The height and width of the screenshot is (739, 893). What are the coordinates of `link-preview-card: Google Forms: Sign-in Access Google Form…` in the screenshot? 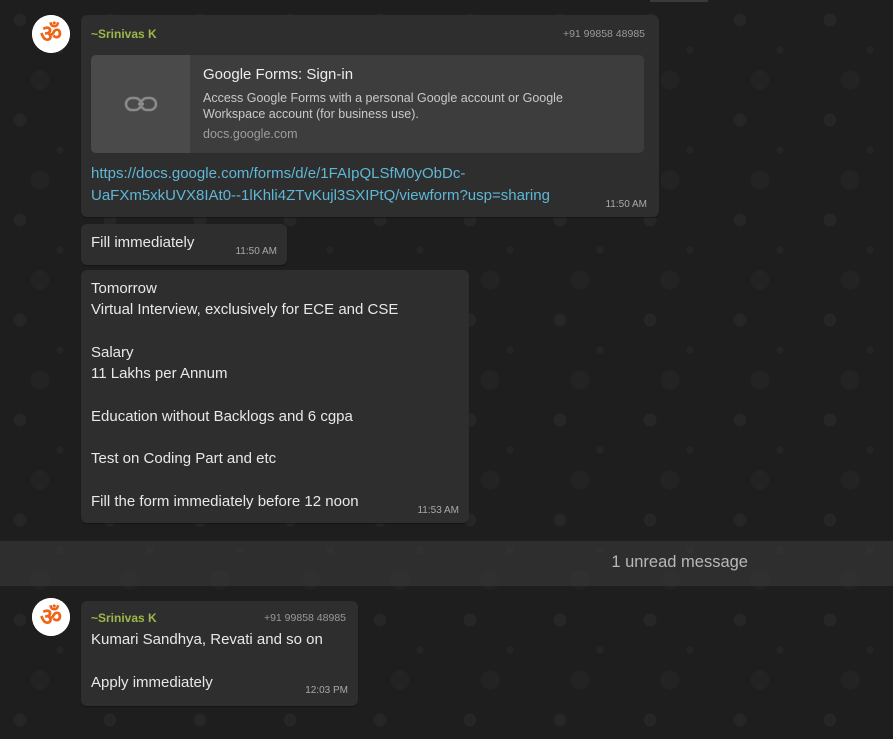 It's located at (367, 104).